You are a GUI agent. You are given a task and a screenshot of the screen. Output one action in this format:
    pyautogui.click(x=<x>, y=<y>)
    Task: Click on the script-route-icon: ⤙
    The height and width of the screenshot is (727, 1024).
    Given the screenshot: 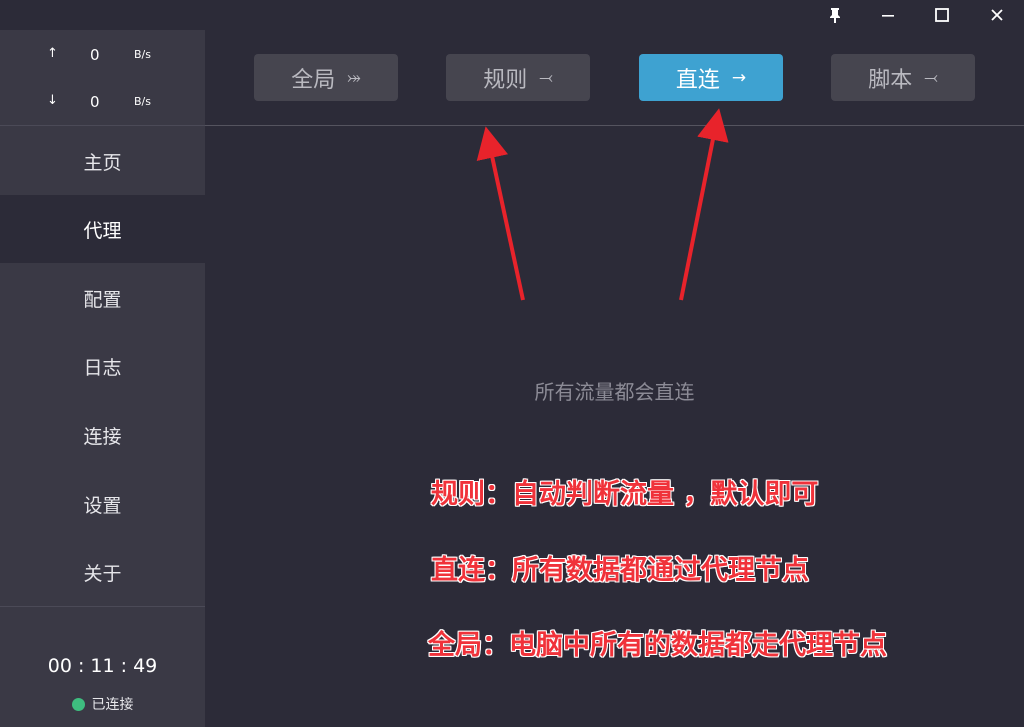 What is the action you would take?
    pyautogui.click(x=931, y=77)
    